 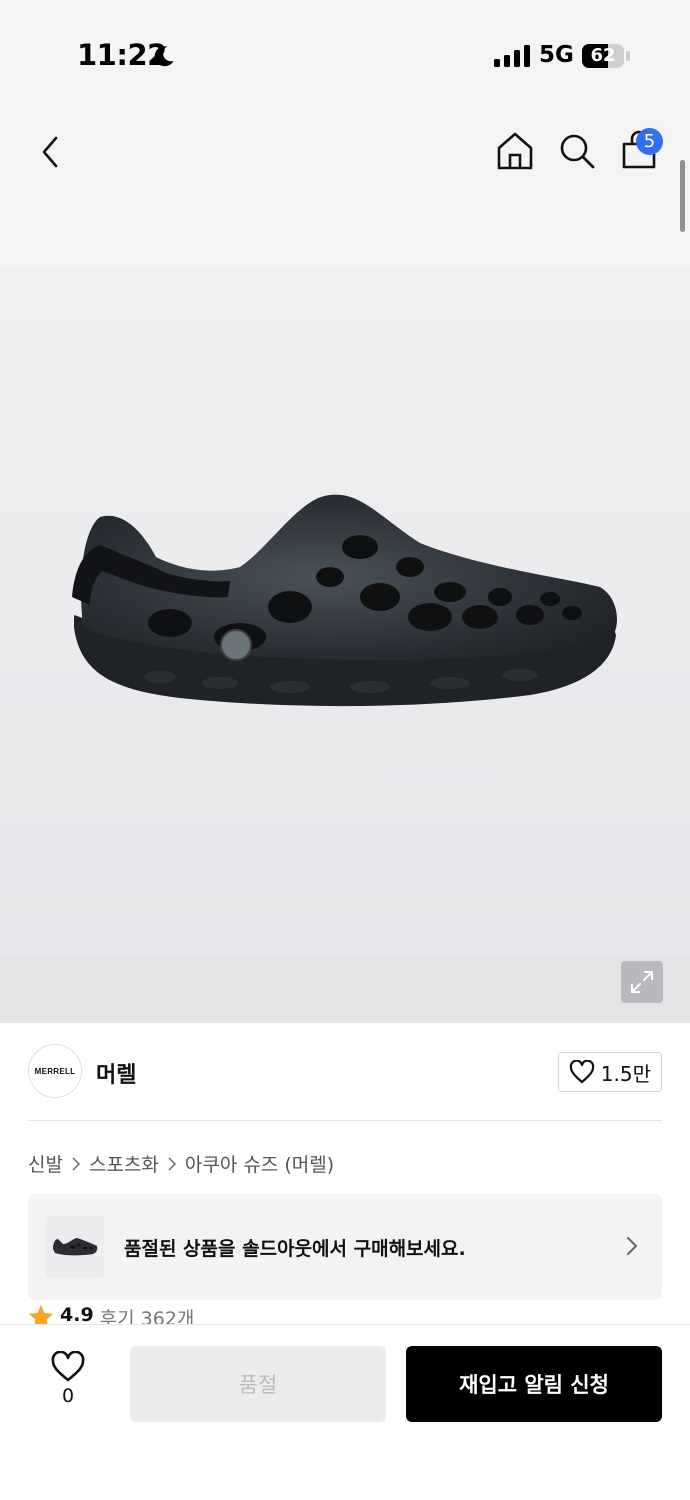 What do you see at coordinates (345, 1072) in the screenshot?
I see `brand-row: MERRELL 머렐 1.5만` at bounding box center [345, 1072].